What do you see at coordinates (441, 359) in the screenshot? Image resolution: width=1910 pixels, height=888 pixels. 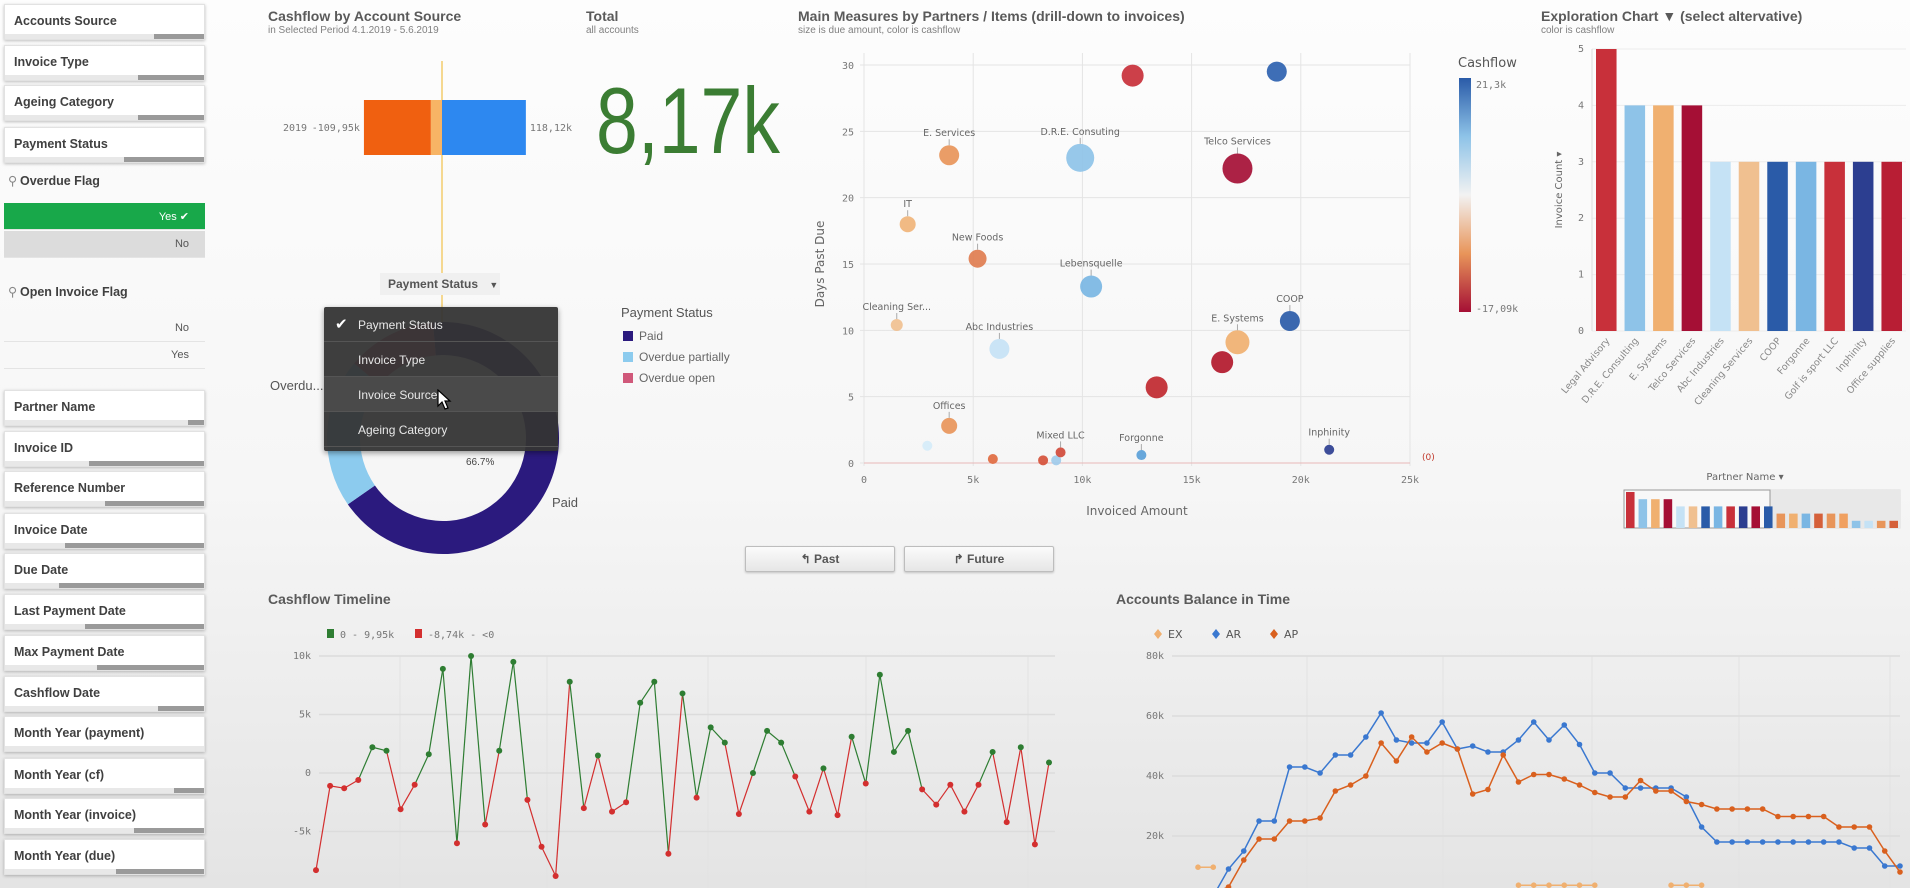 I see `menu-item-invoice-type: Invoice Type` at bounding box center [441, 359].